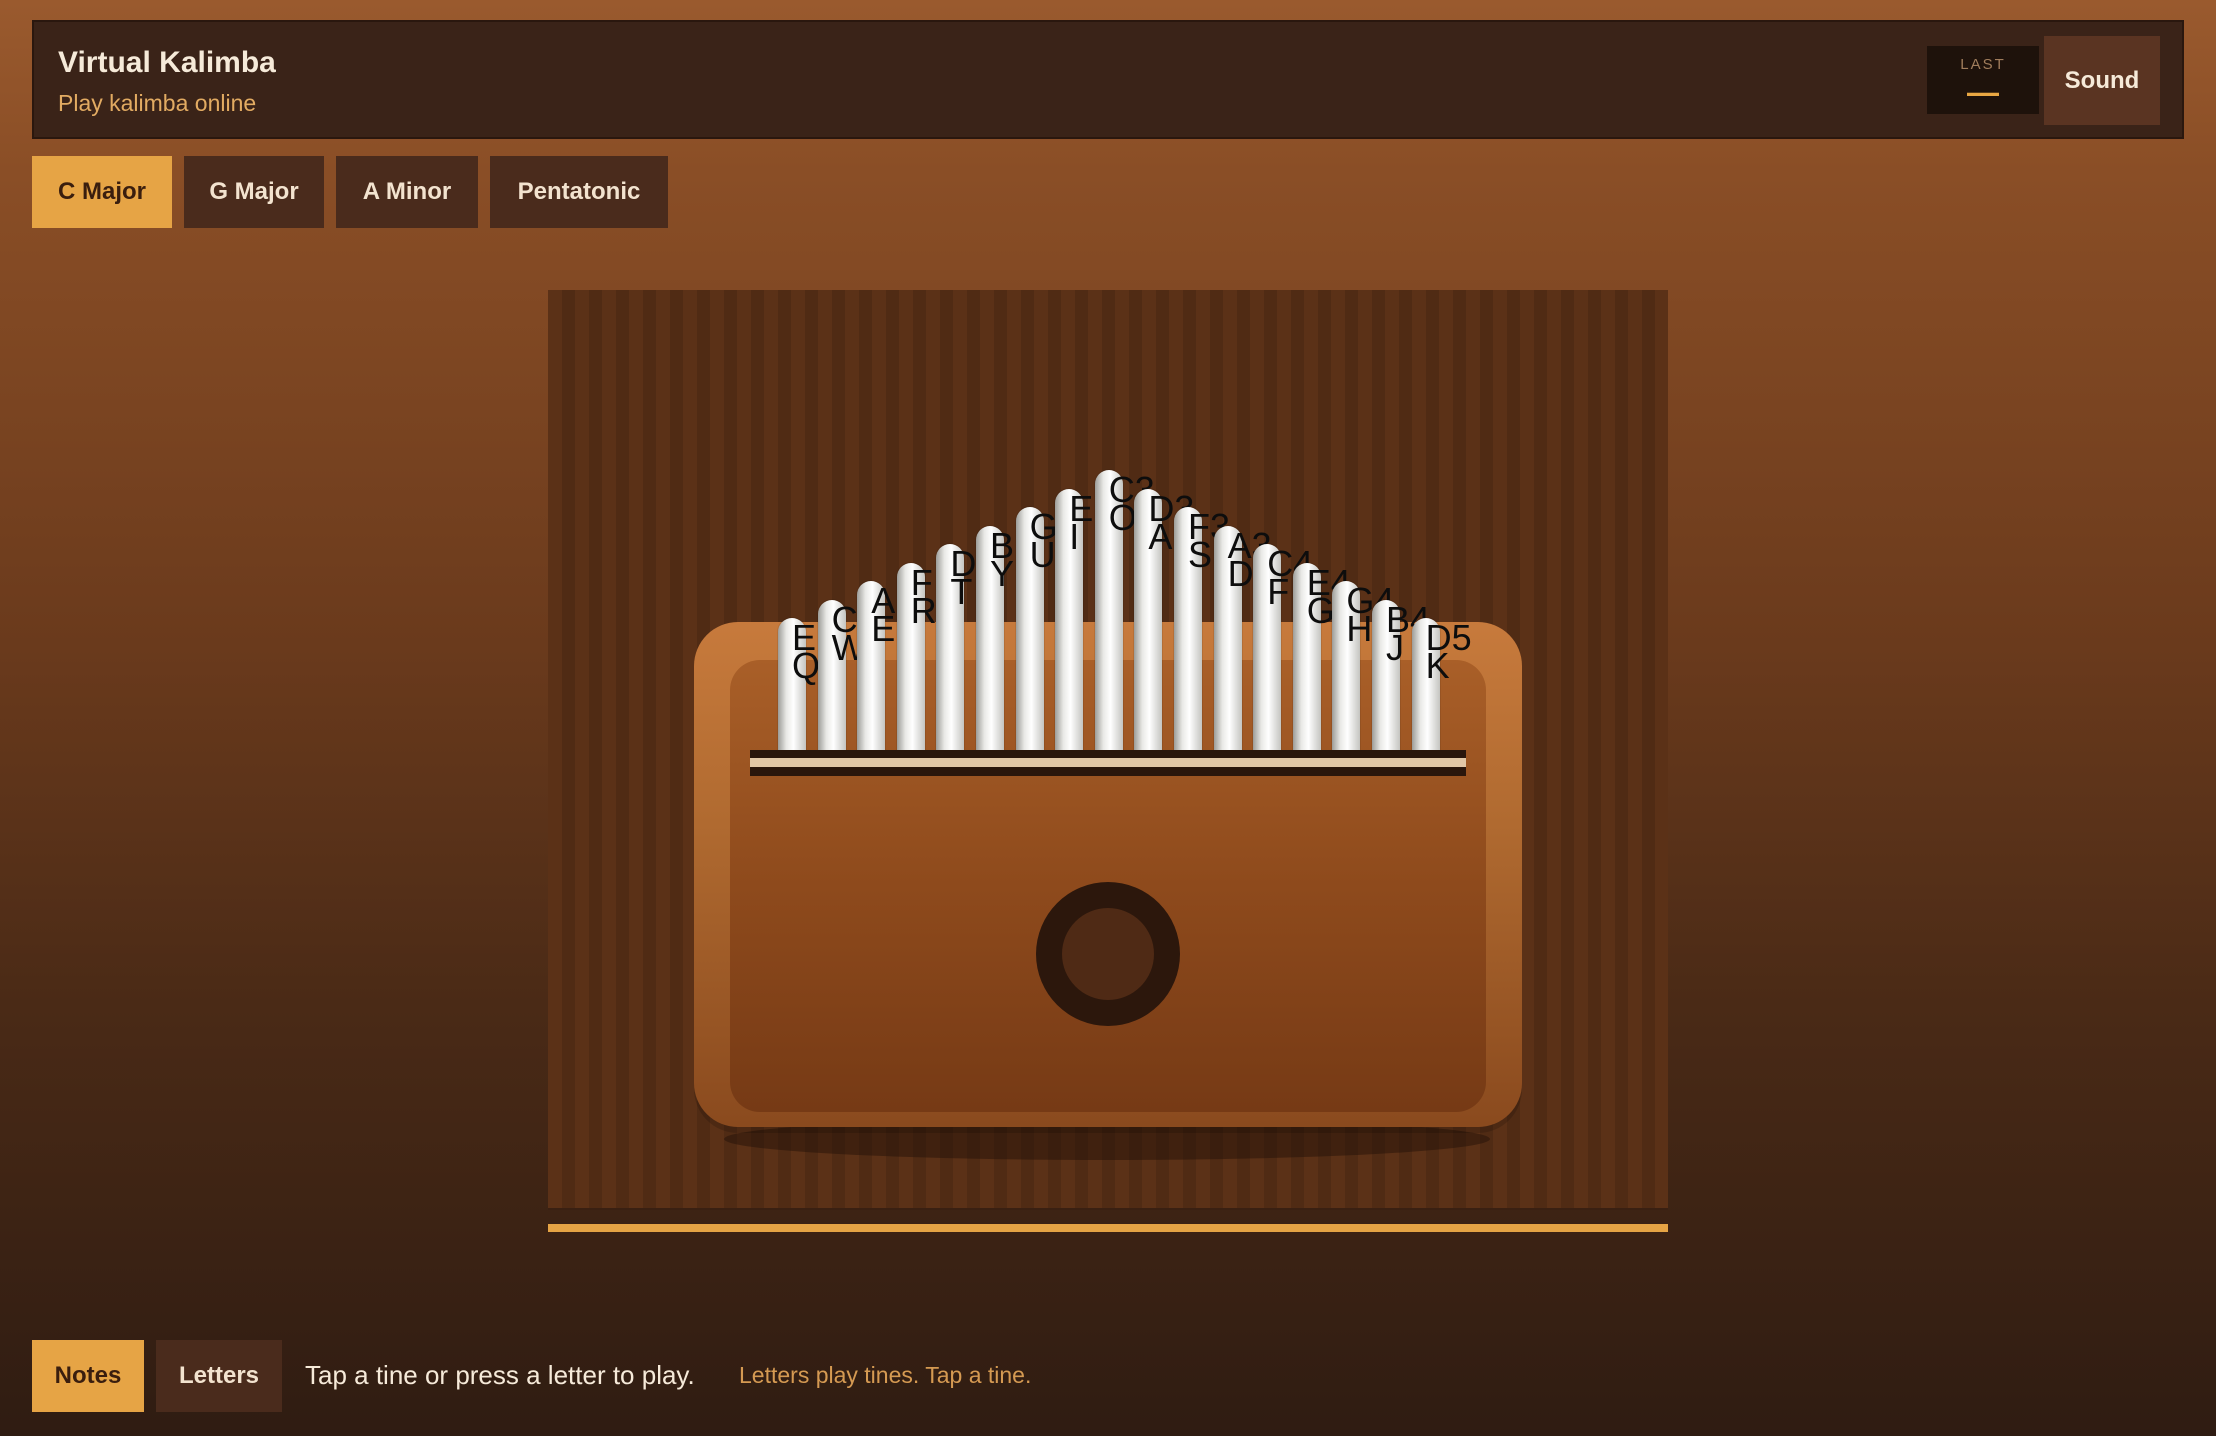 This screenshot has height=1436, width=2216. What do you see at coordinates (254, 192) in the screenshot?
I see `scale-button-g-major: G Major` at bounding box center [254, 192].